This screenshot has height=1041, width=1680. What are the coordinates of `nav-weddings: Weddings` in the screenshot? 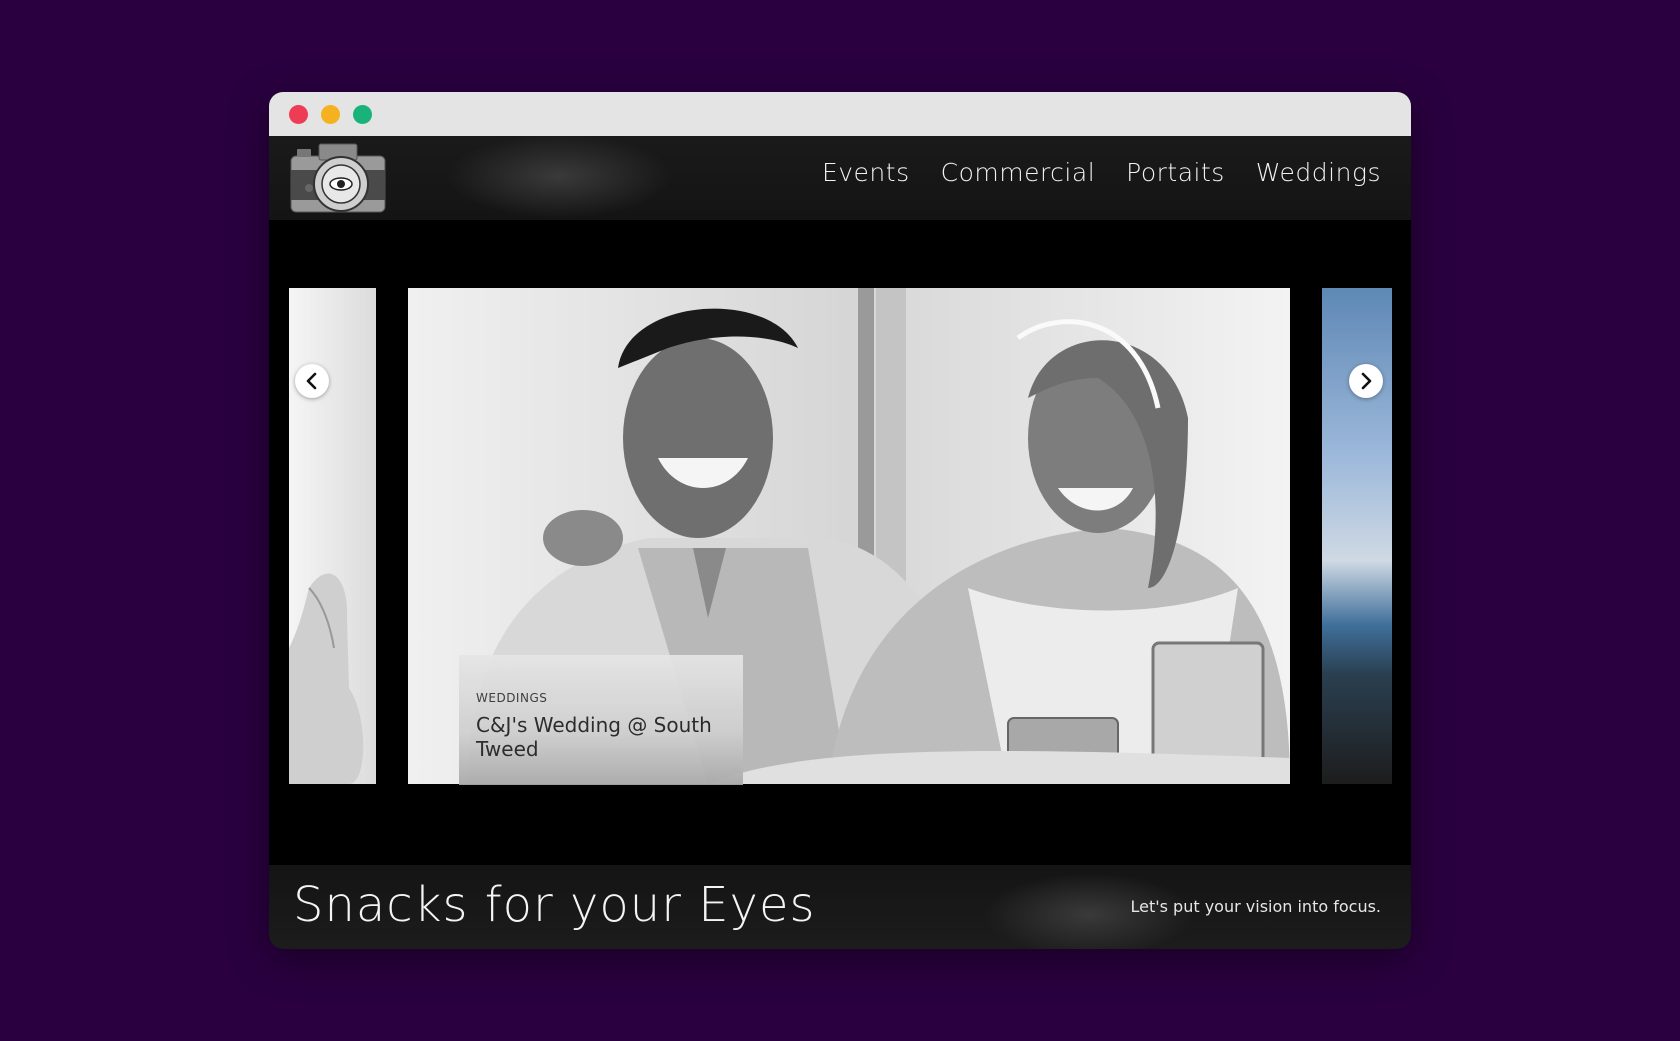 It's located at (1318, 172).